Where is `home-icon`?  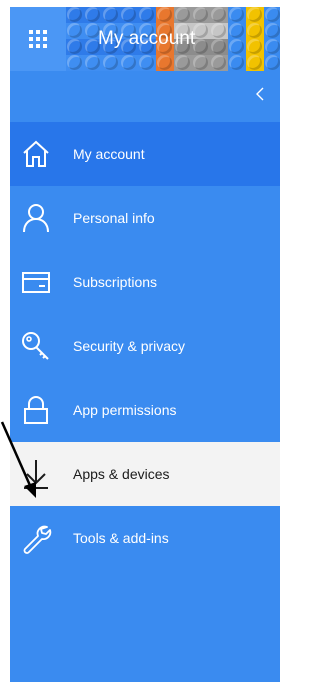 home-icon is located at coordinates (36, 153).